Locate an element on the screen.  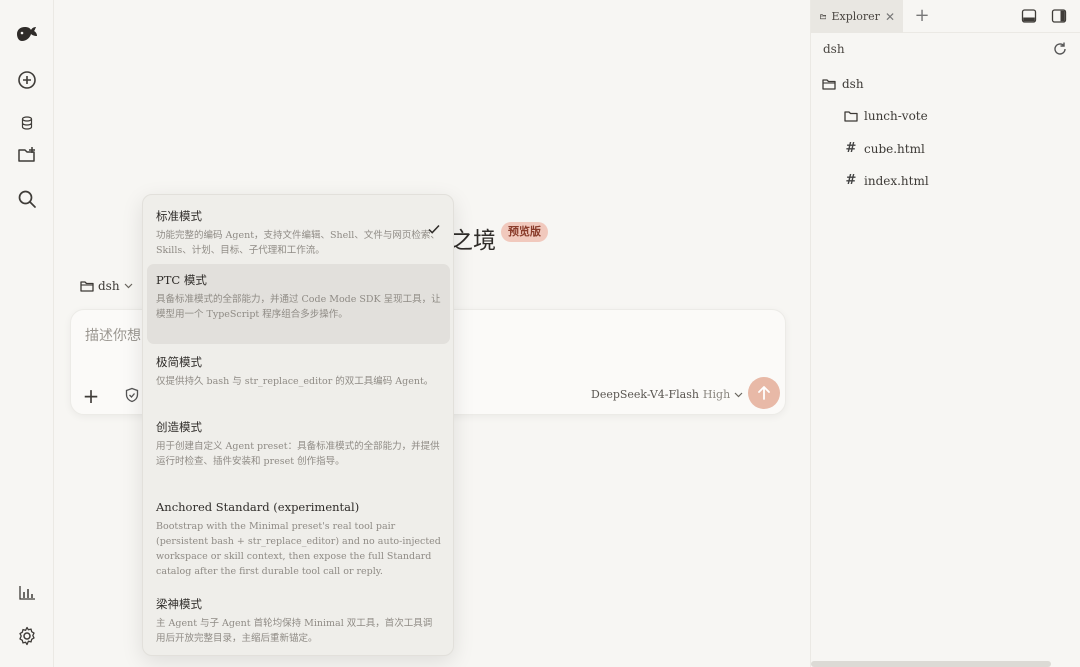
bar-chart-icon is located at coordinates (27, 593).